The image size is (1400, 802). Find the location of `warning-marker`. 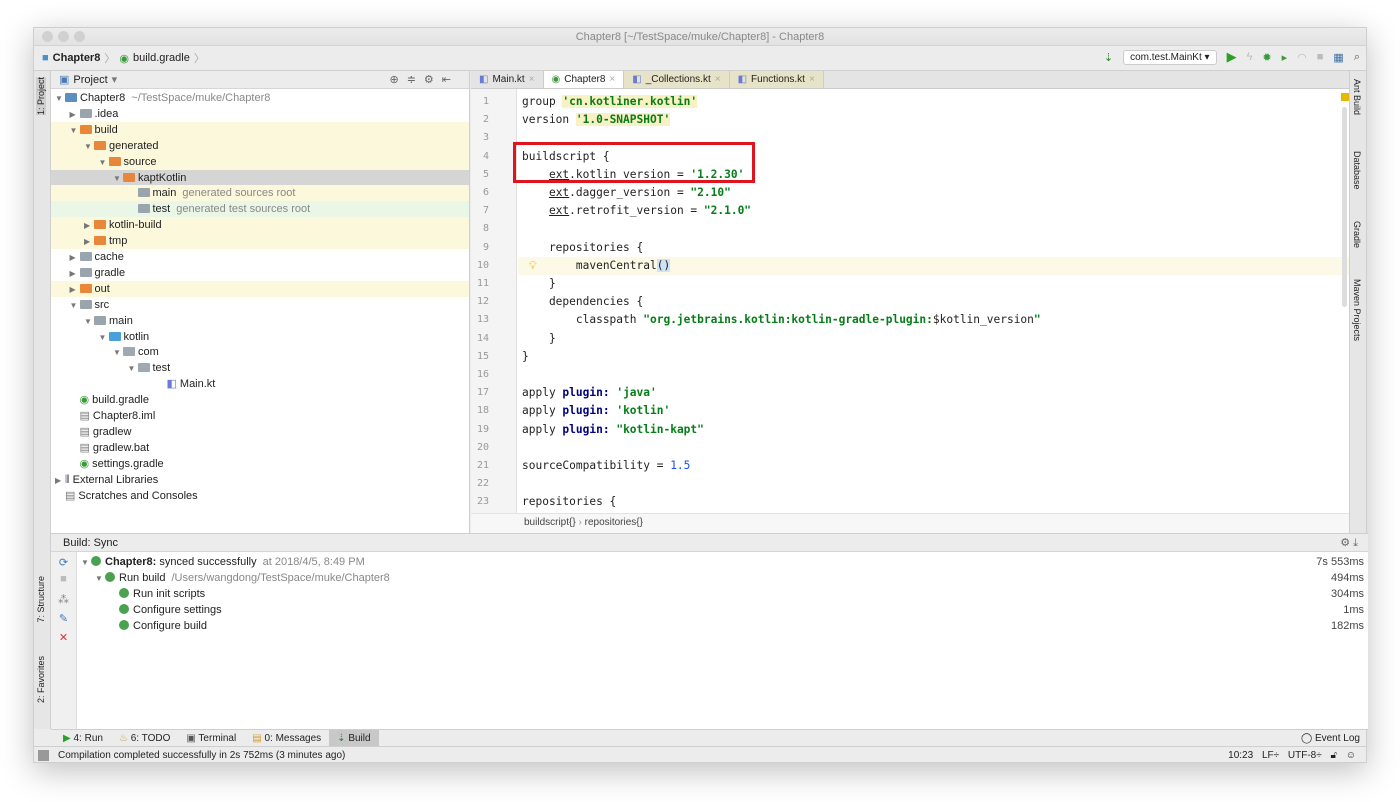

warning-marker is located at coordinates (1345, 97).